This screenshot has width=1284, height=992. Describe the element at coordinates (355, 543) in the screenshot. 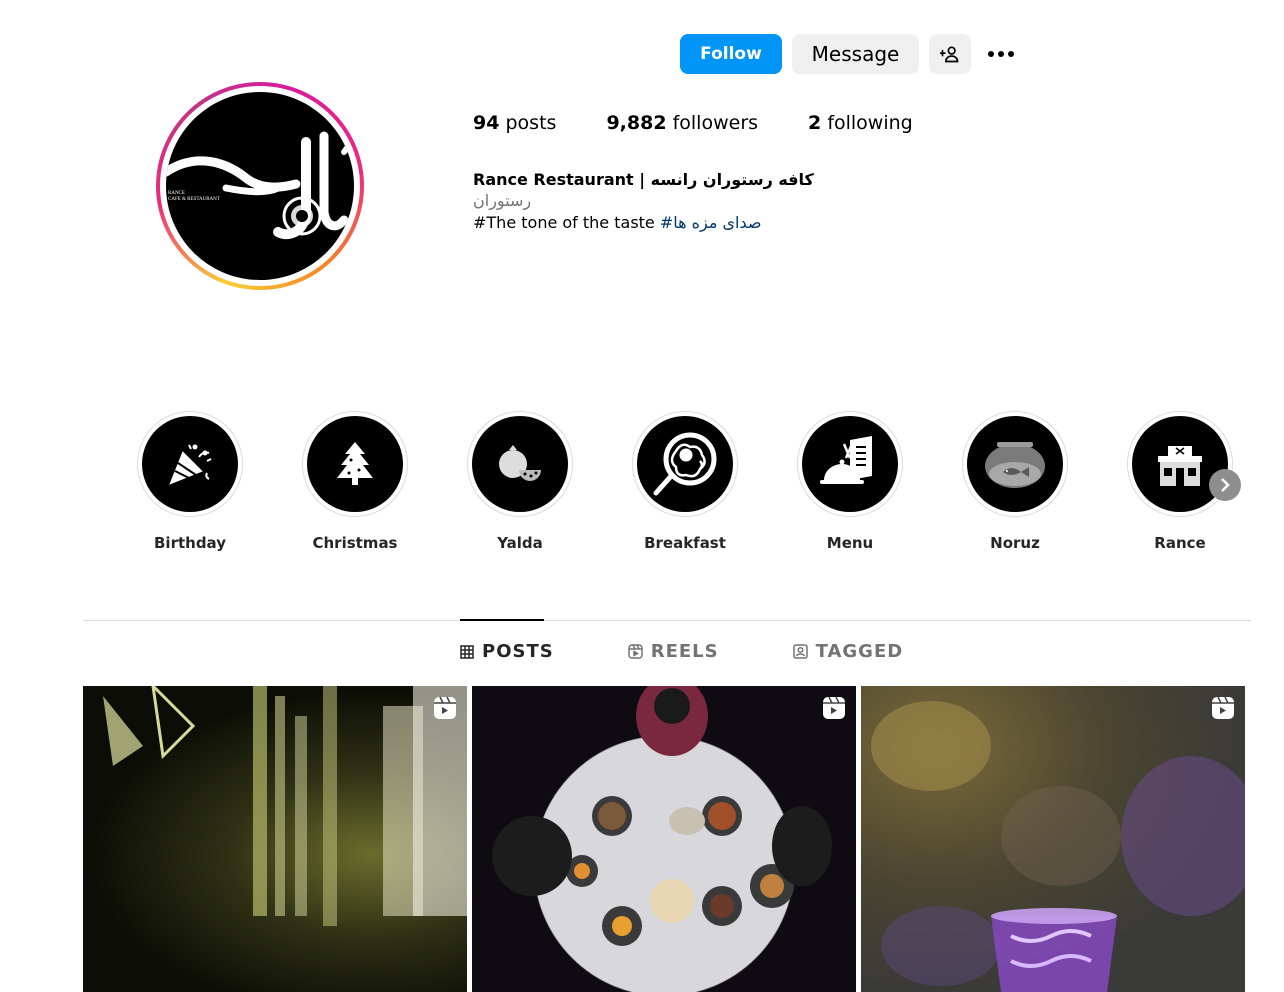

I see `highlight-label: Christmas` at that location.